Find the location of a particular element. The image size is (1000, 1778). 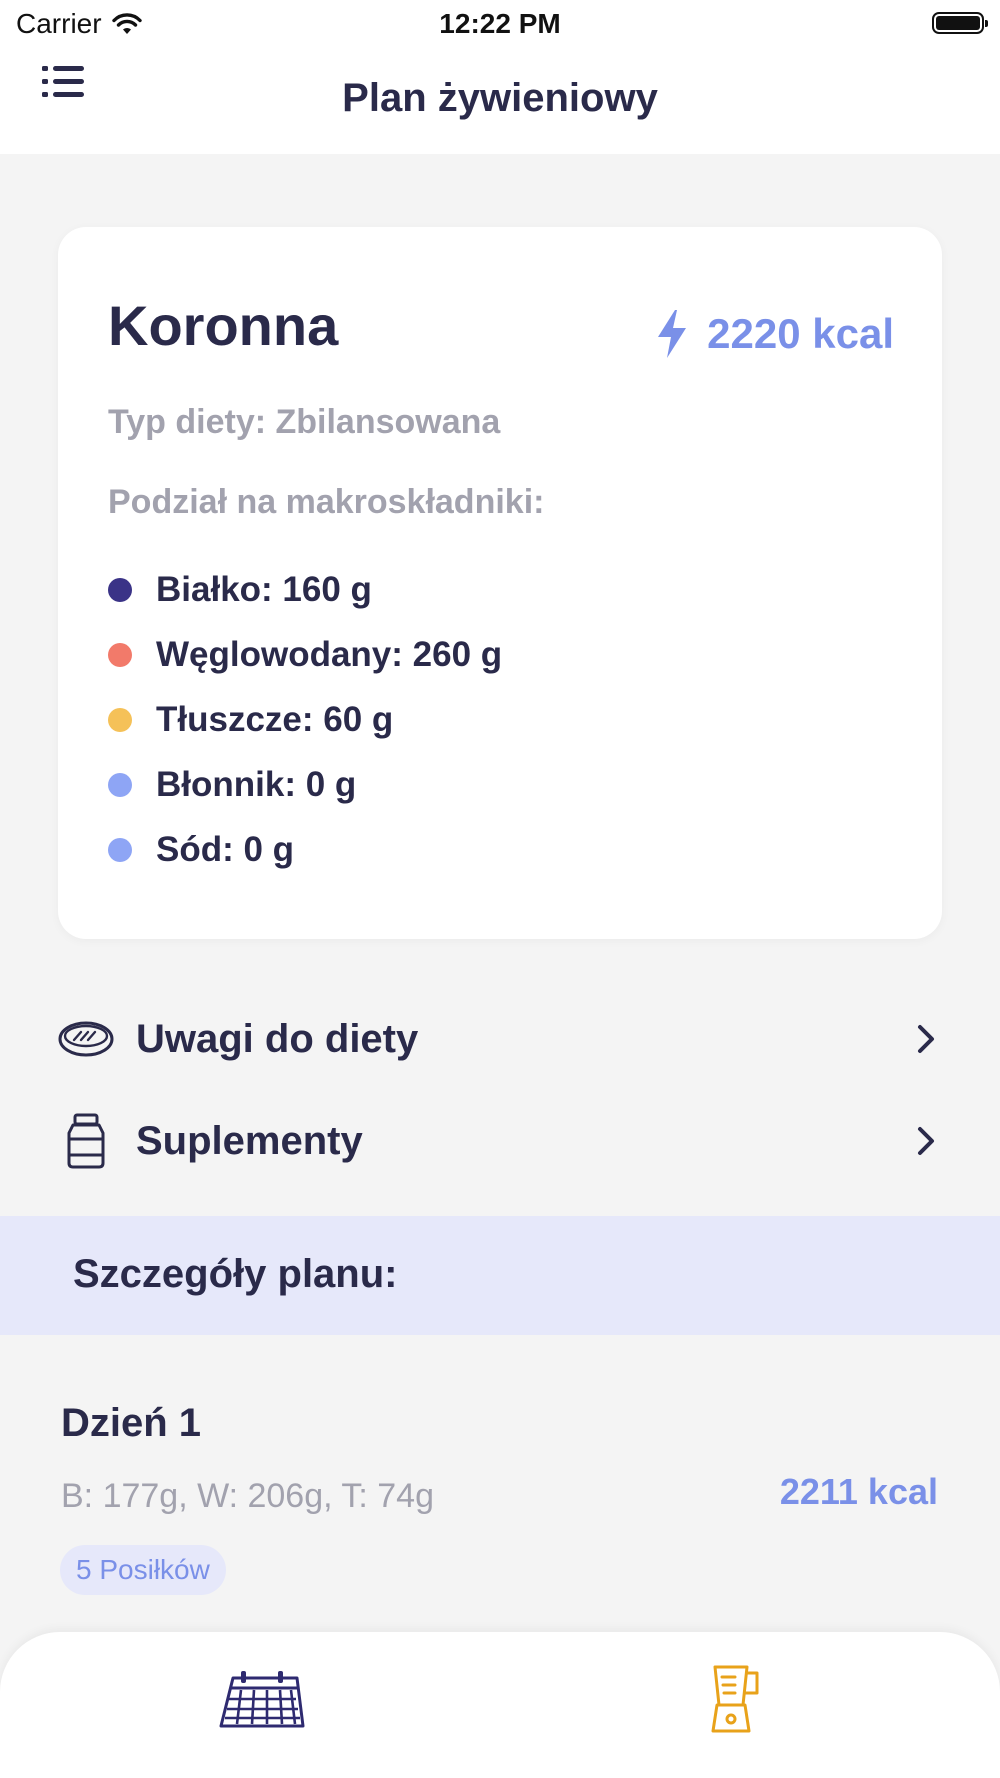

calendar-icon is located at coordinates (262, 1699).